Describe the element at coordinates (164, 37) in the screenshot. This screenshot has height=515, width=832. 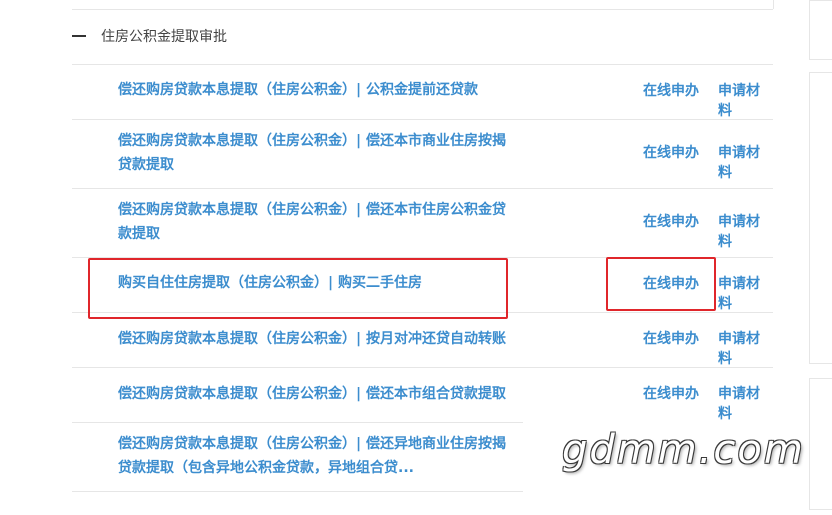
I see `section-title: 住房公积金提取审批` at that location.